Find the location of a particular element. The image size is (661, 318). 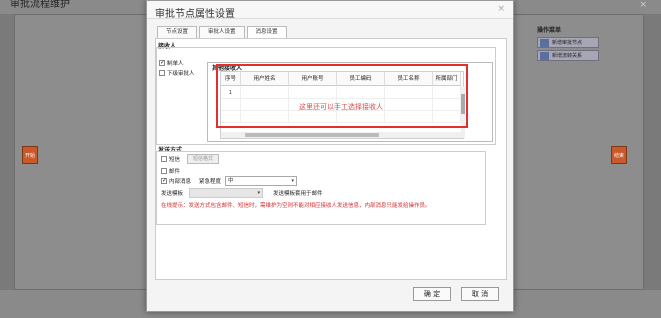

urgency-select: 中 ▾ is located at coordinates (261, 181).